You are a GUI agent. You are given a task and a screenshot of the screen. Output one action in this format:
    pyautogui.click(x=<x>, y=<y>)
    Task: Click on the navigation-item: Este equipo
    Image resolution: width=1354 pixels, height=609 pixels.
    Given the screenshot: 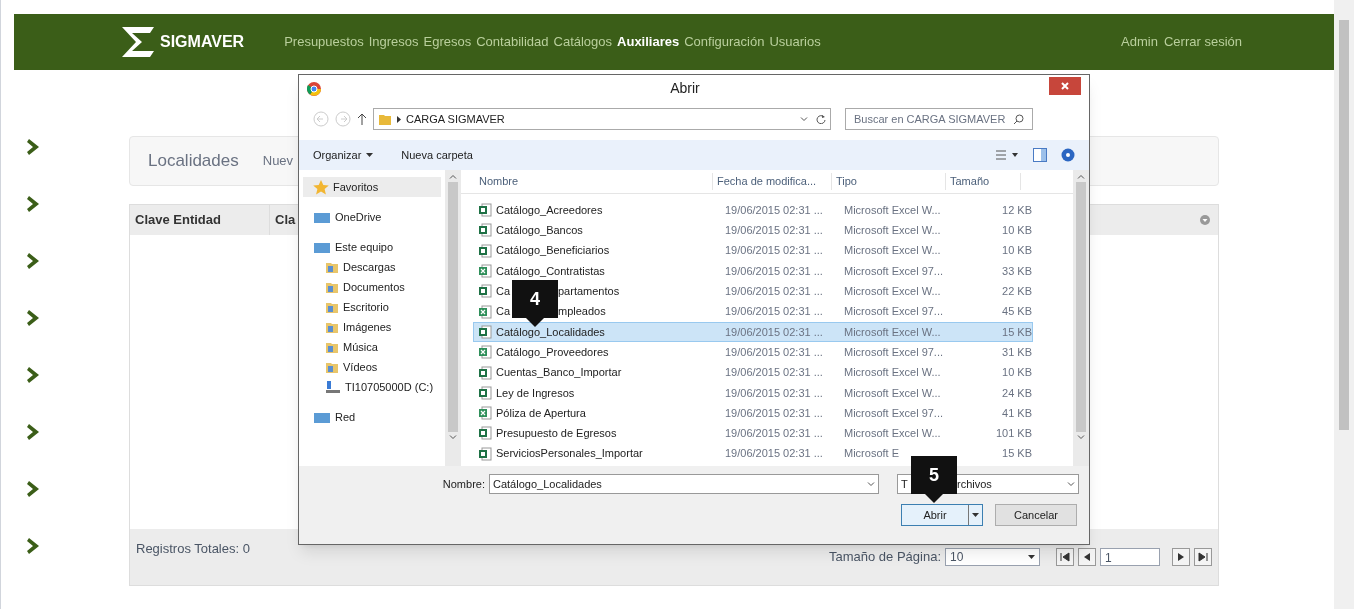 What is the action you would take?
    pyautogui.click(x=372, y=247)
    